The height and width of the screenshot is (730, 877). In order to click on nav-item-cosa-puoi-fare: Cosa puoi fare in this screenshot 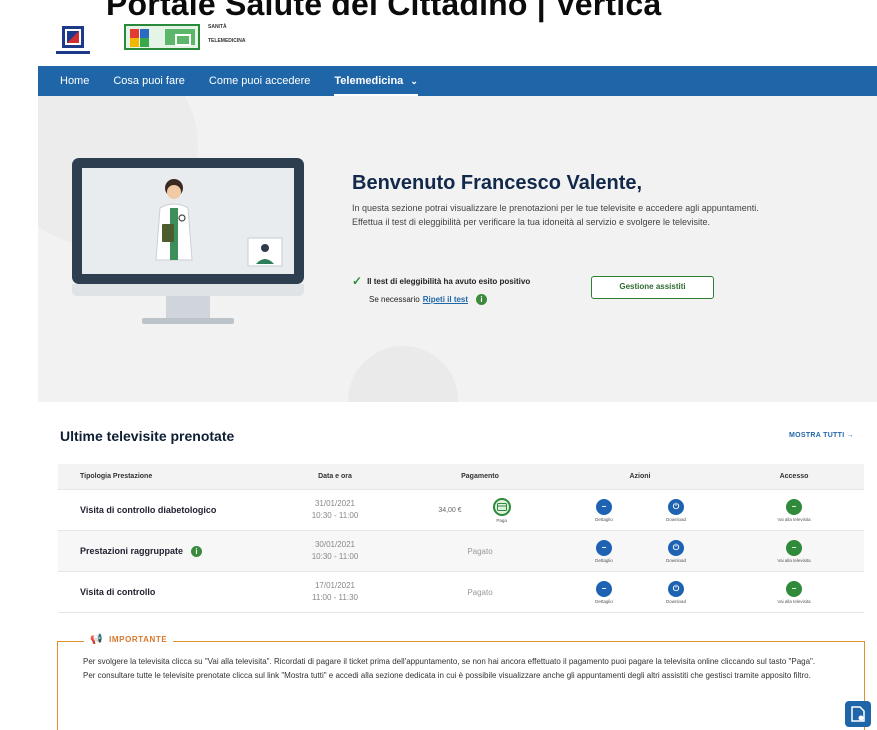, I will do `click(149, 81)`.